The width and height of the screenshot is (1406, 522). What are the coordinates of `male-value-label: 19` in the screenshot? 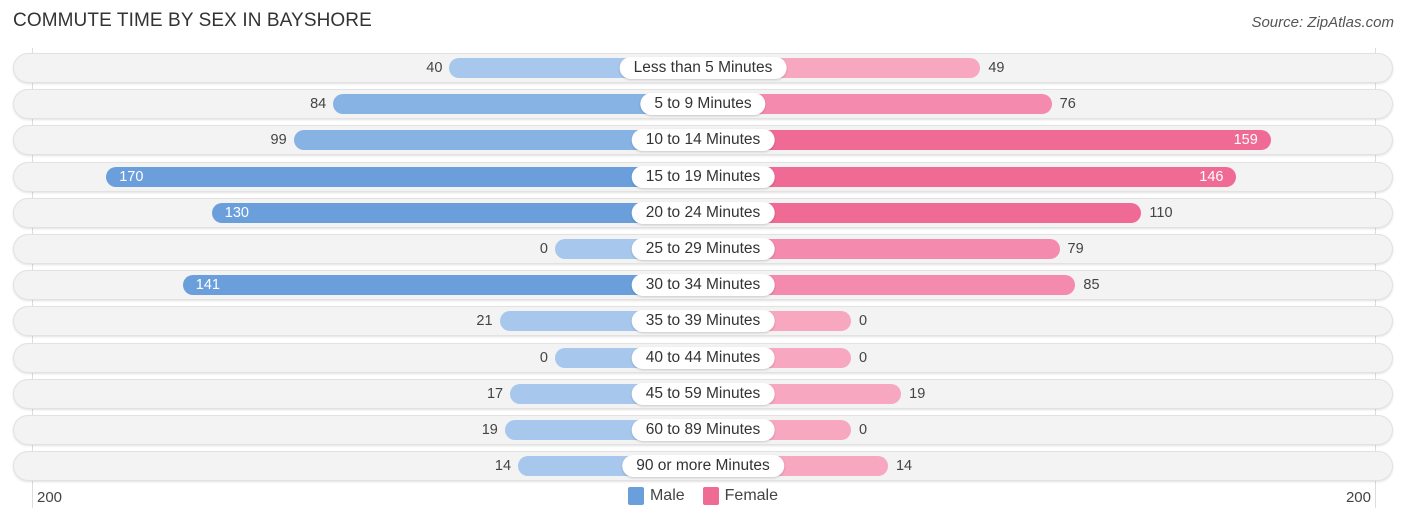 It's located at (489, 430).